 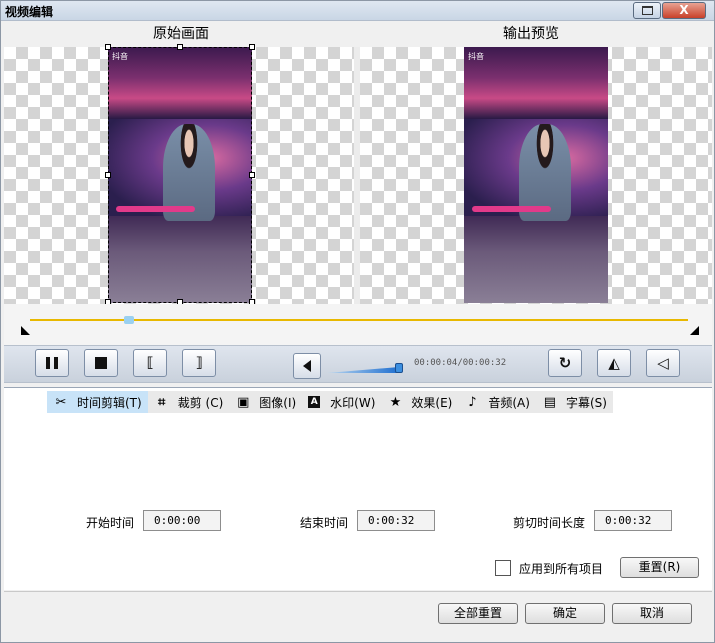 I want to click on set-start-button: ⟦, so click(x=150, y=363).